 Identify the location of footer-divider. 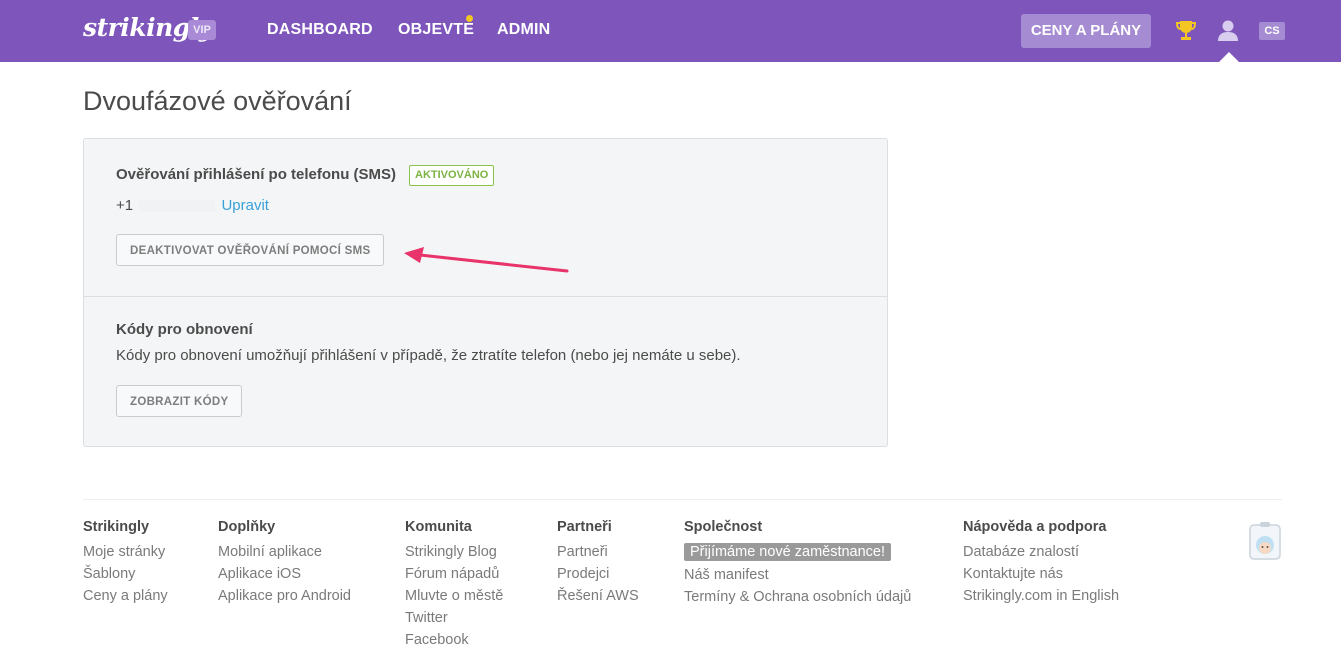
(682, 499).